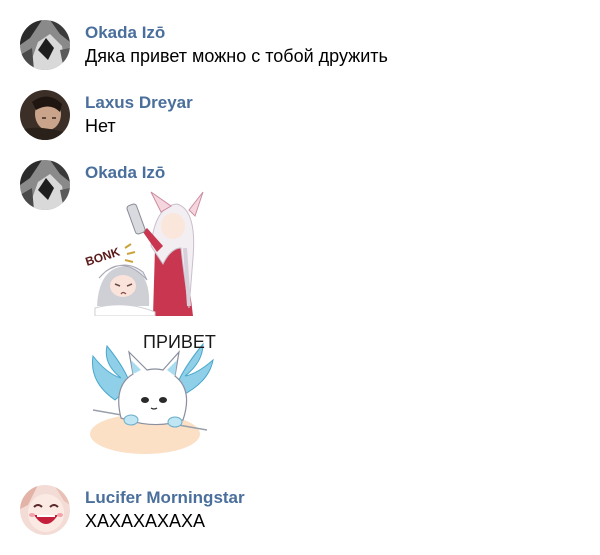 Image resolution: width=600 pixels, height=555 pixels. Describe the element at coordinates (100, 126) in the screenshot. I see `message-text: Нет` at that location.